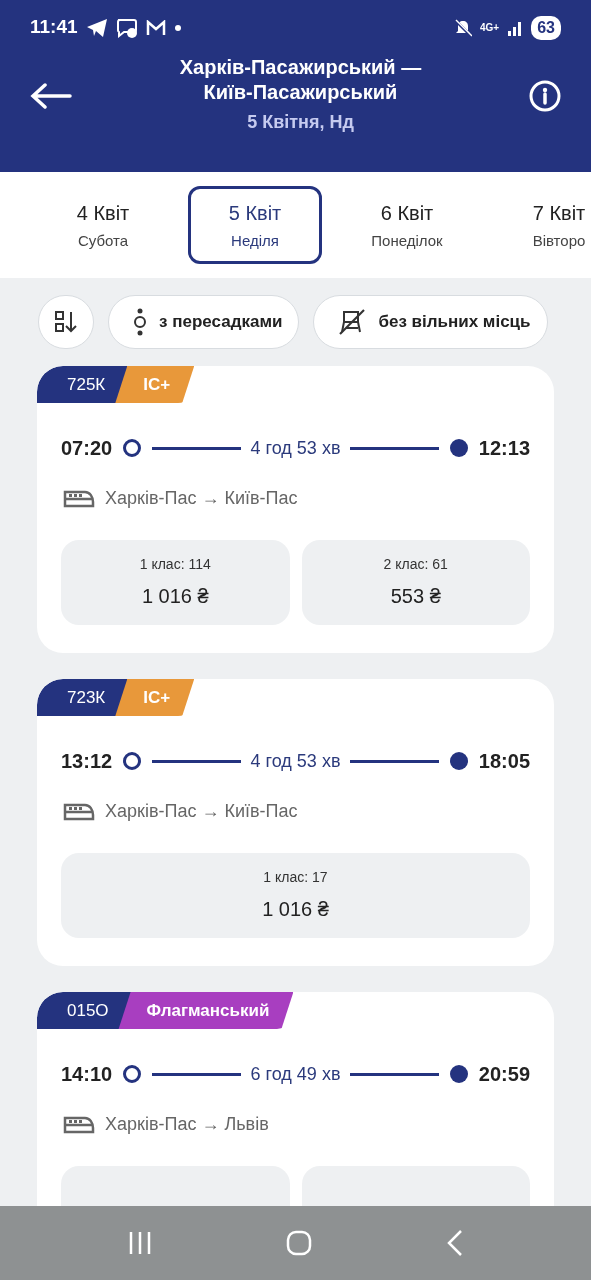 This screenshot has height=1280, width=591. What do you see at coordinates (504, 448) in the screenshot?
I see `arrival-time: 12:13` at bounding box center [504, 448].